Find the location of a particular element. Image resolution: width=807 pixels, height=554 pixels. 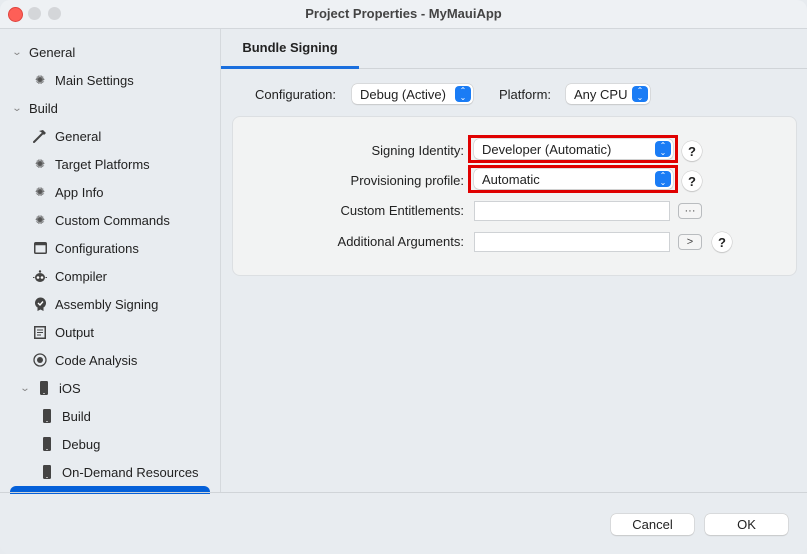

additional-arguments-input is located at coordinates (572, 242).